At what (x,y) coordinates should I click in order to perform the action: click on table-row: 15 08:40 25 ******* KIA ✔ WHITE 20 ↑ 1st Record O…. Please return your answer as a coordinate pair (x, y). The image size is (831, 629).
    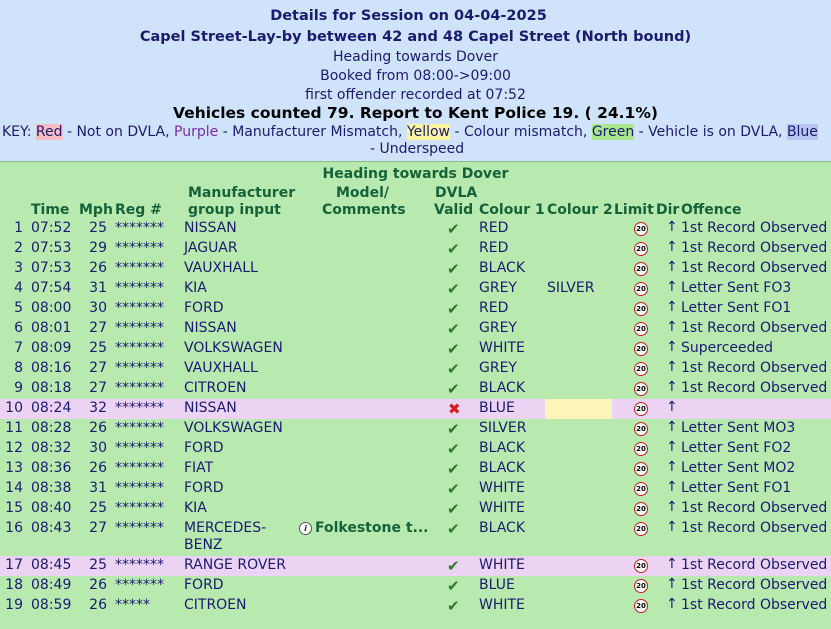
    Looking at the image, I should click on (415, 509).